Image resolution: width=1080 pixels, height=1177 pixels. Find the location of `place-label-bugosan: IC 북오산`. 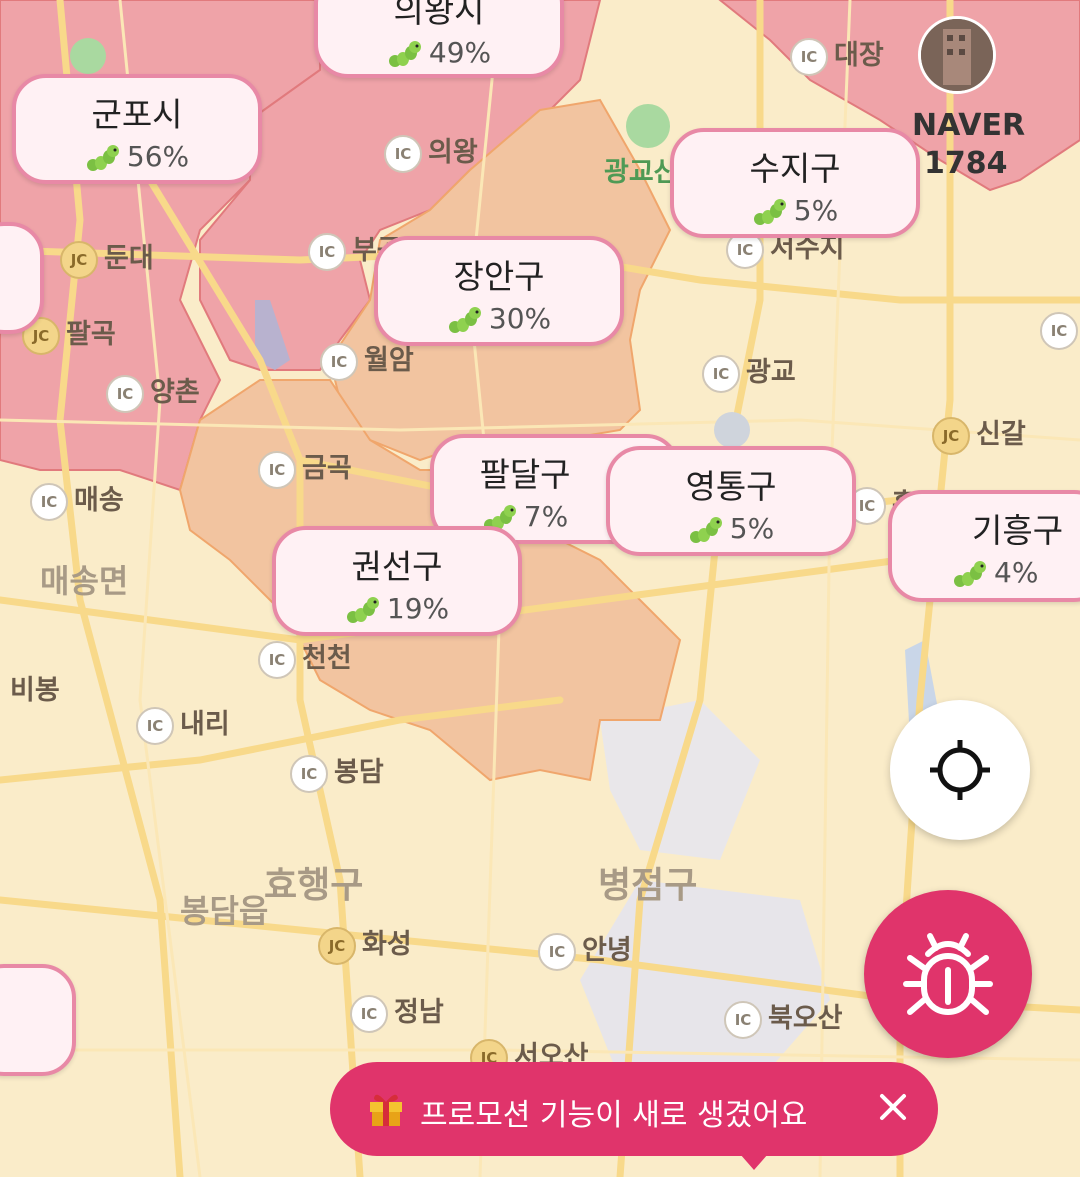

place-label-bugosan: IC 북오산 is located at coordinates (783, 1017).